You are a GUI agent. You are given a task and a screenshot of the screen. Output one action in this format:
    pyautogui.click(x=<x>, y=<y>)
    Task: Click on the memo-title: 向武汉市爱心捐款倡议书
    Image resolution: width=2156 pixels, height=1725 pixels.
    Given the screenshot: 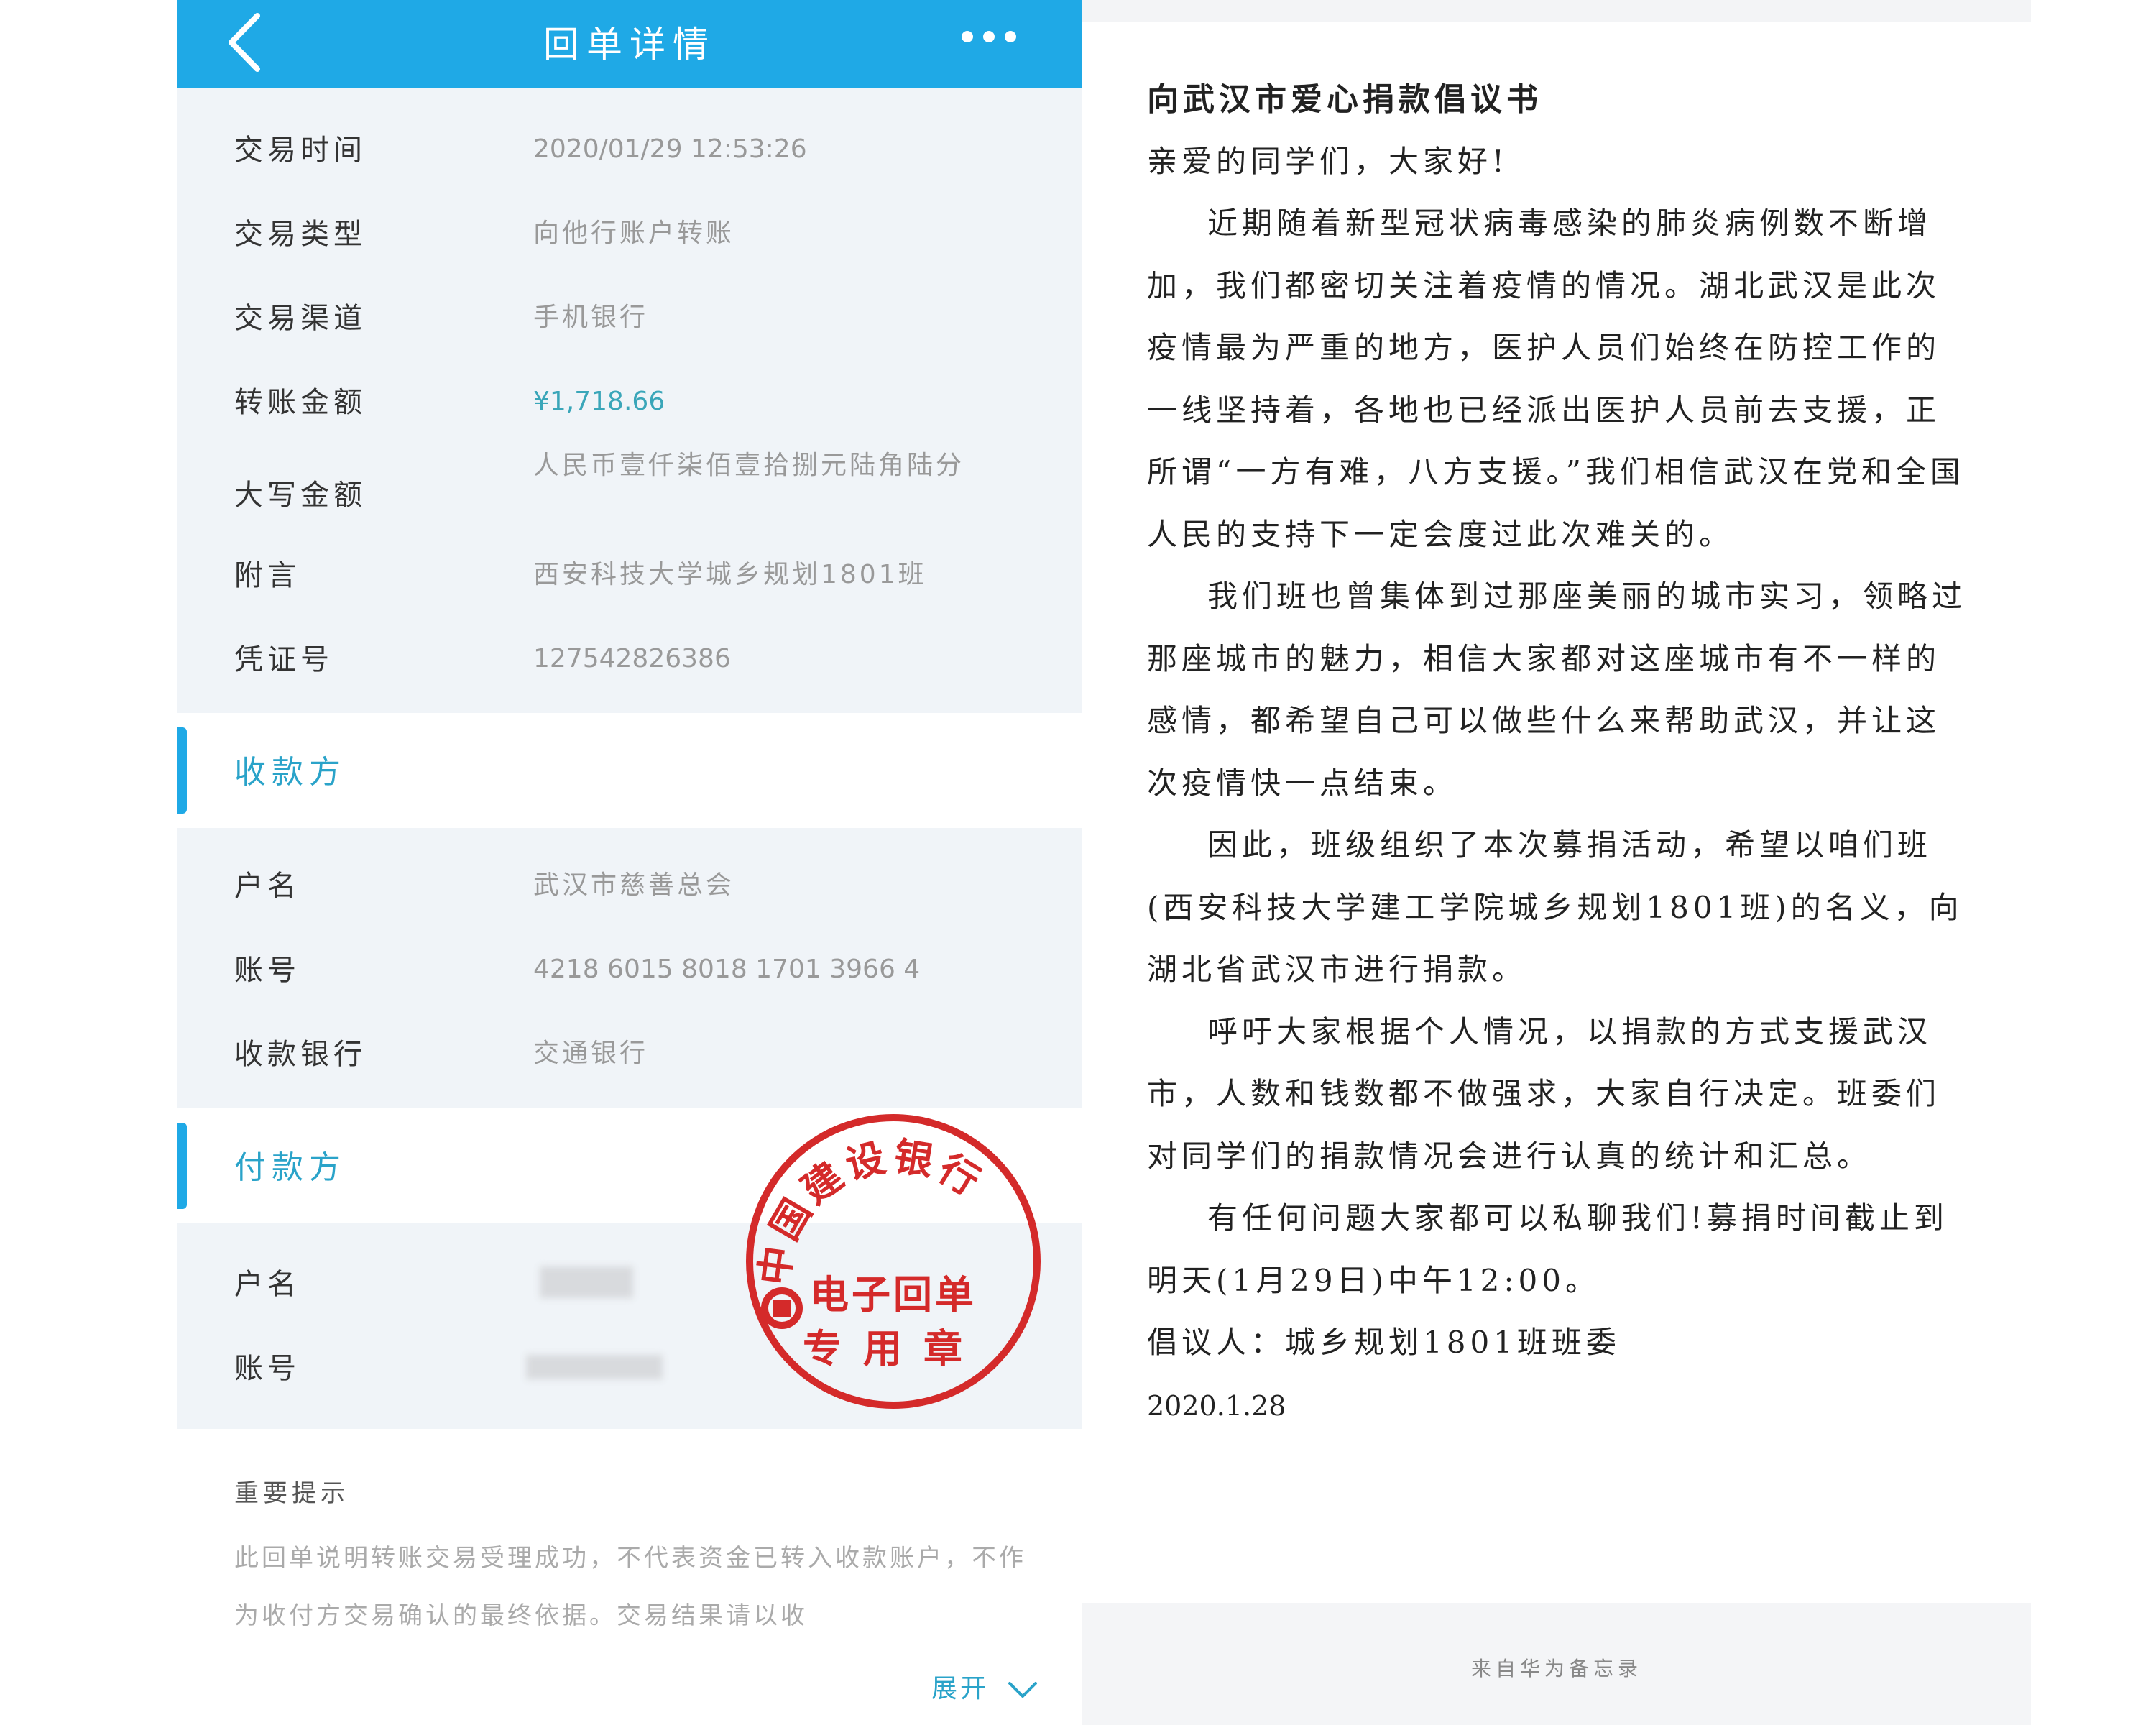 What is the action you would take?
    pyautogui.click(x=1344, y=99)
    